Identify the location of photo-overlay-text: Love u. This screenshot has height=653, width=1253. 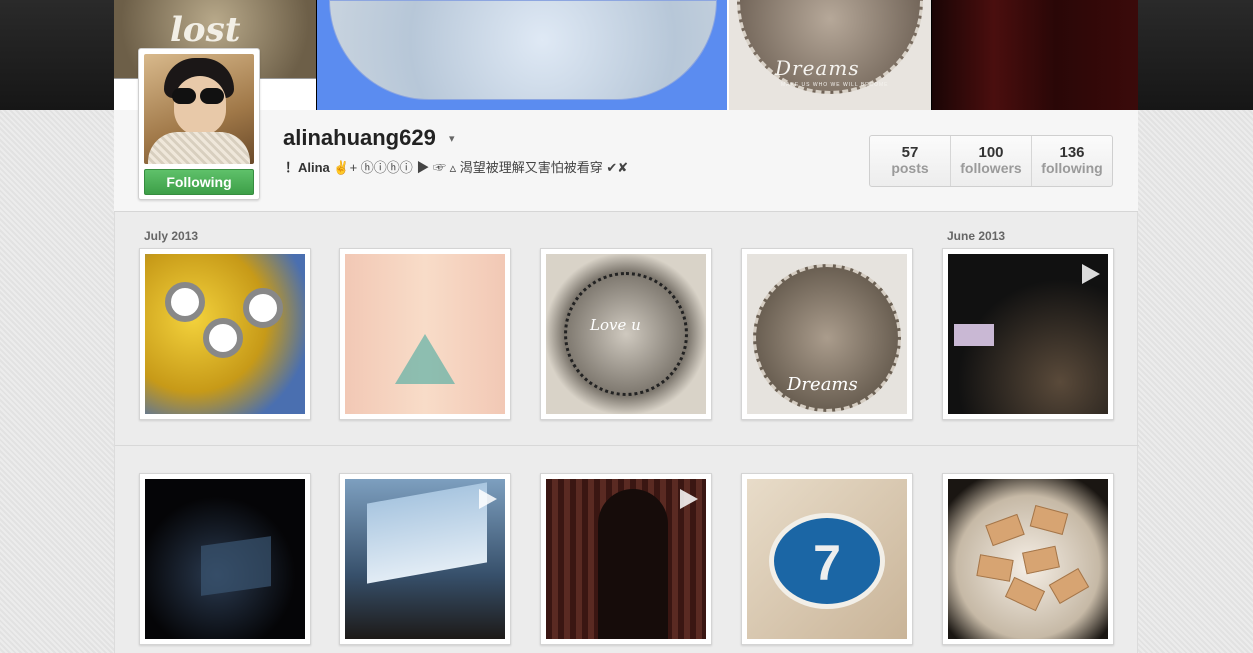
(615, 325).